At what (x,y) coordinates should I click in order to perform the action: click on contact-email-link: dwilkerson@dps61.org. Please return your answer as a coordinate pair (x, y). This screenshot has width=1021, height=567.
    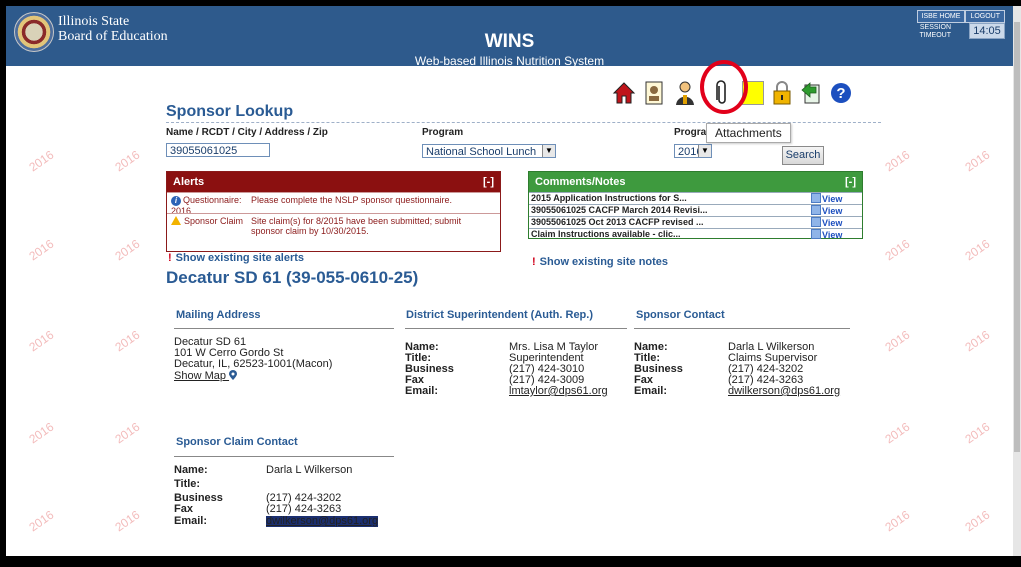
    Looking at the image, I should click on (784, 391).